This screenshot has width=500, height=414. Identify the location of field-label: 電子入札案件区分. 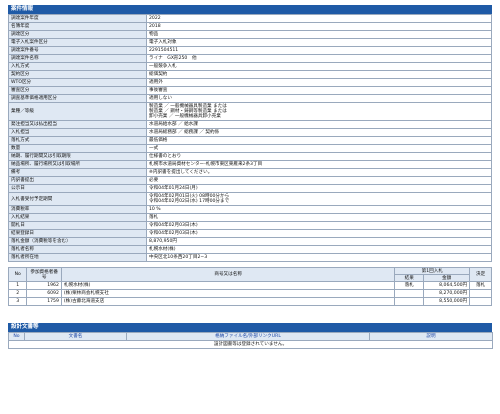
(77, 42).